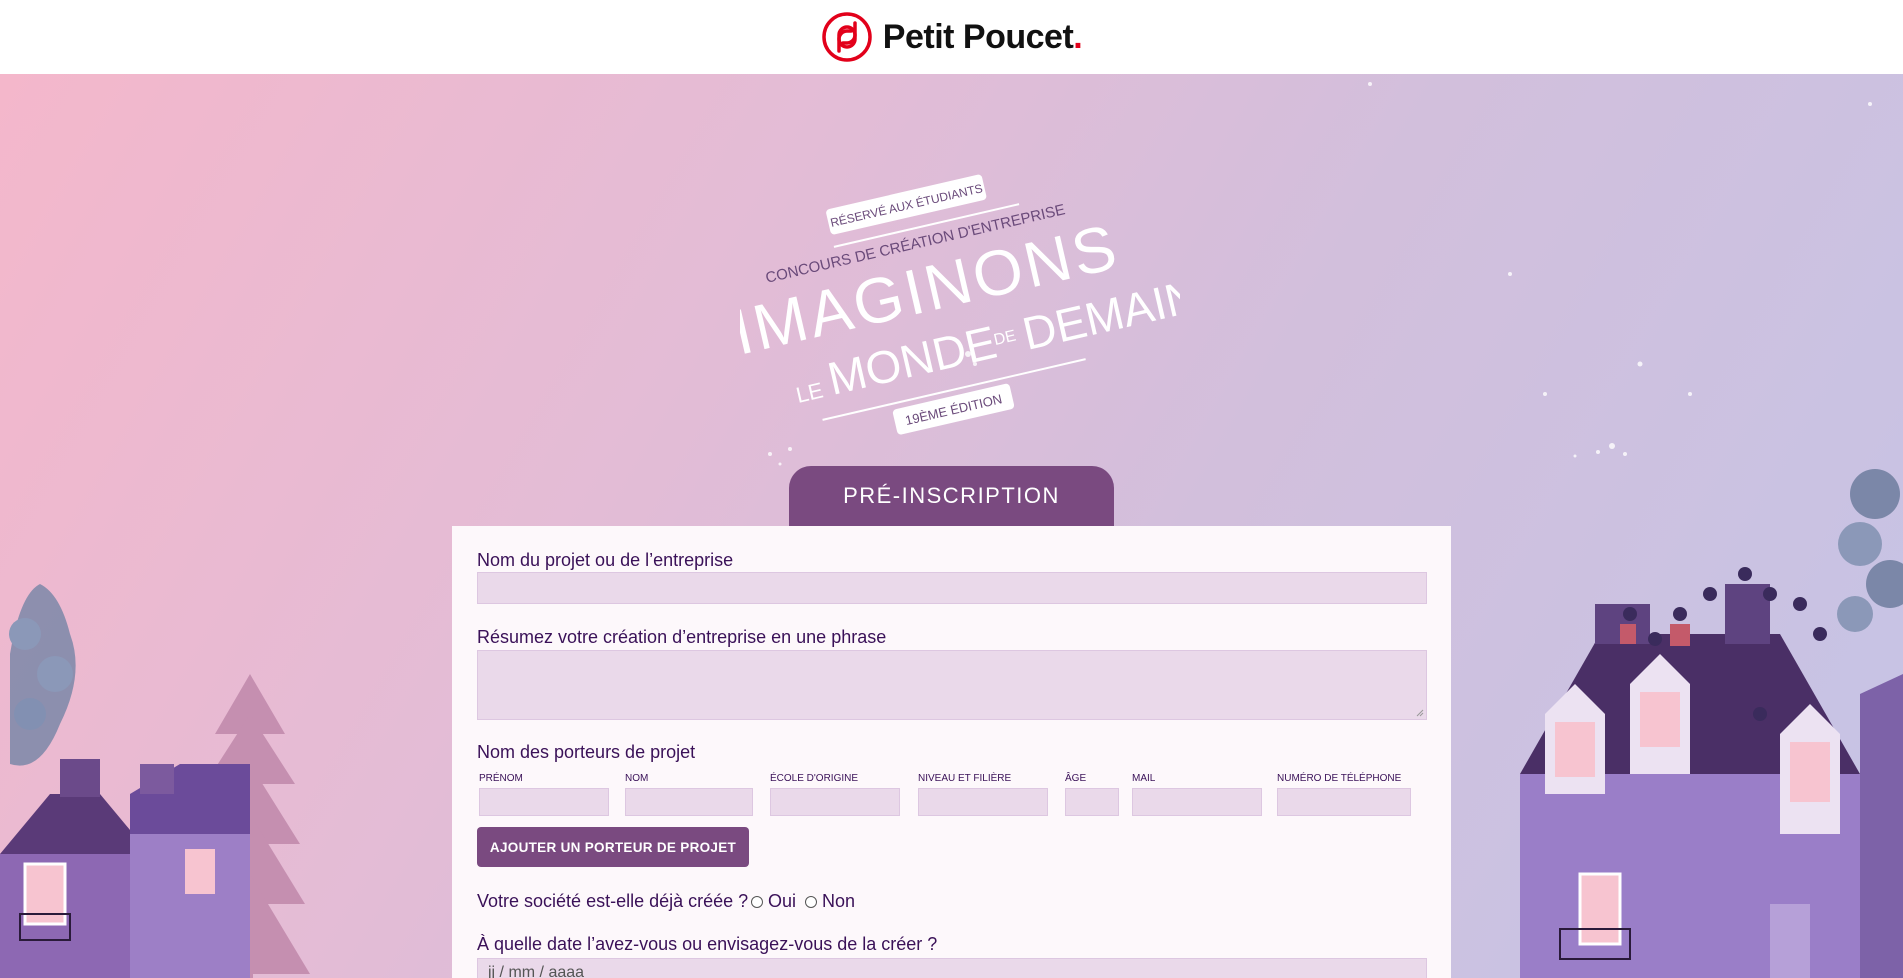  I want to click on mail-input, so click(1197, 802).